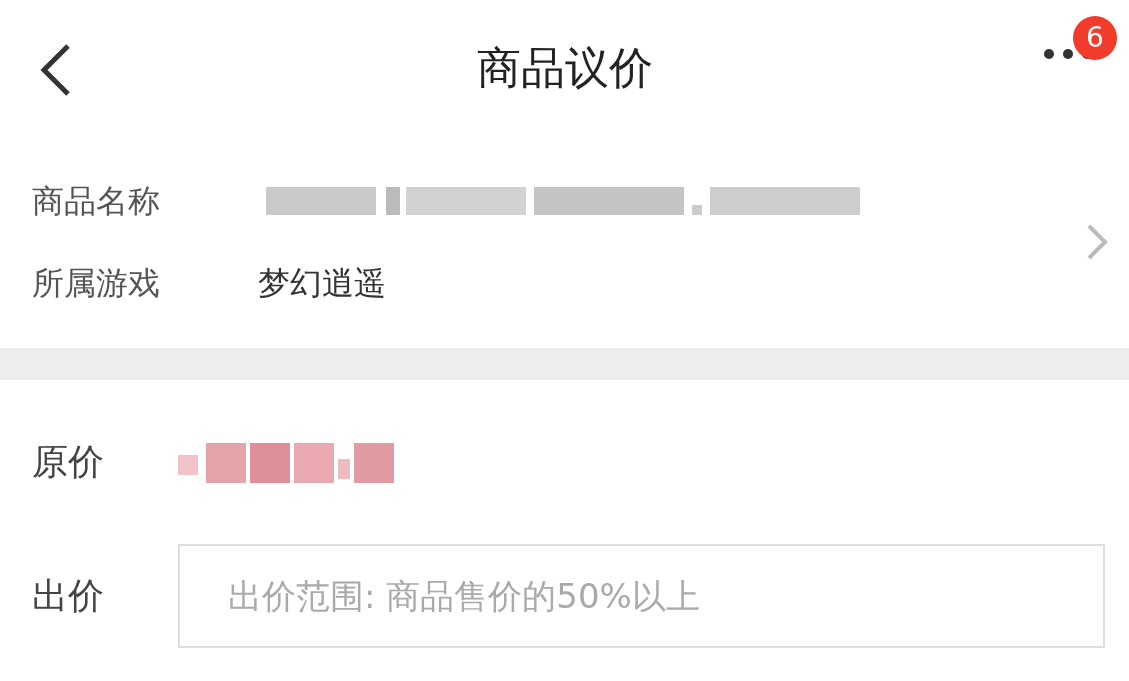 The height and width of the screenshot is (681, 1129). I want to click on page-title: 商品议价, so click(564, 67).